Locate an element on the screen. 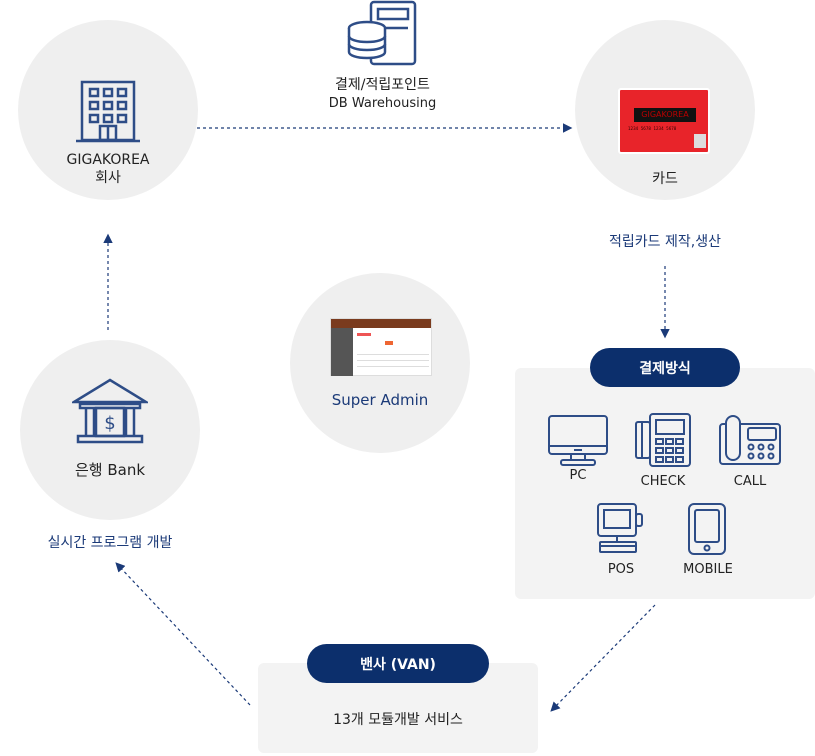 The image size is (815, 756). payment-label-check: CHECK is located at coordinates (663, 481).